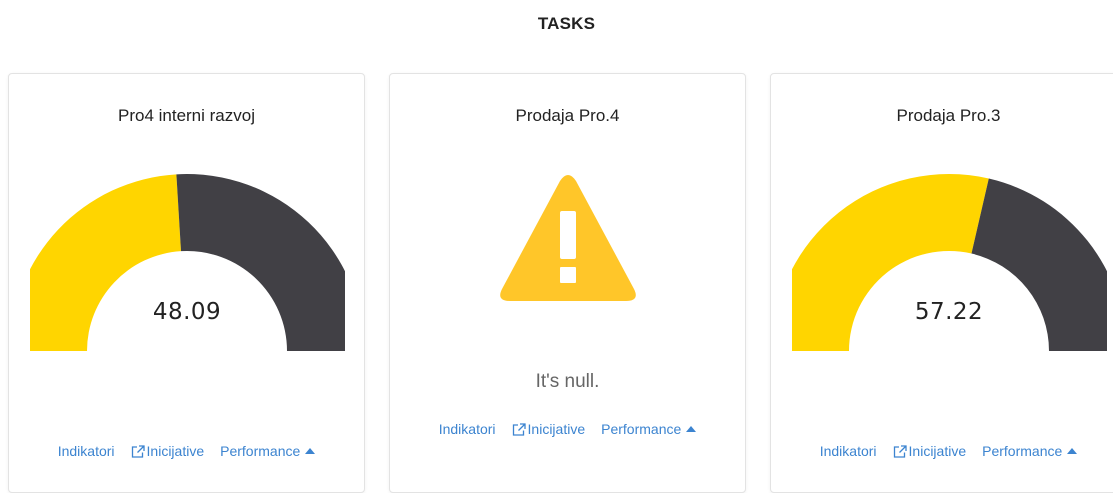  What do you see at coordinates (1039, 264) in the screenshot?
I see `gauge-rest` at bounding box center [1039, 264].